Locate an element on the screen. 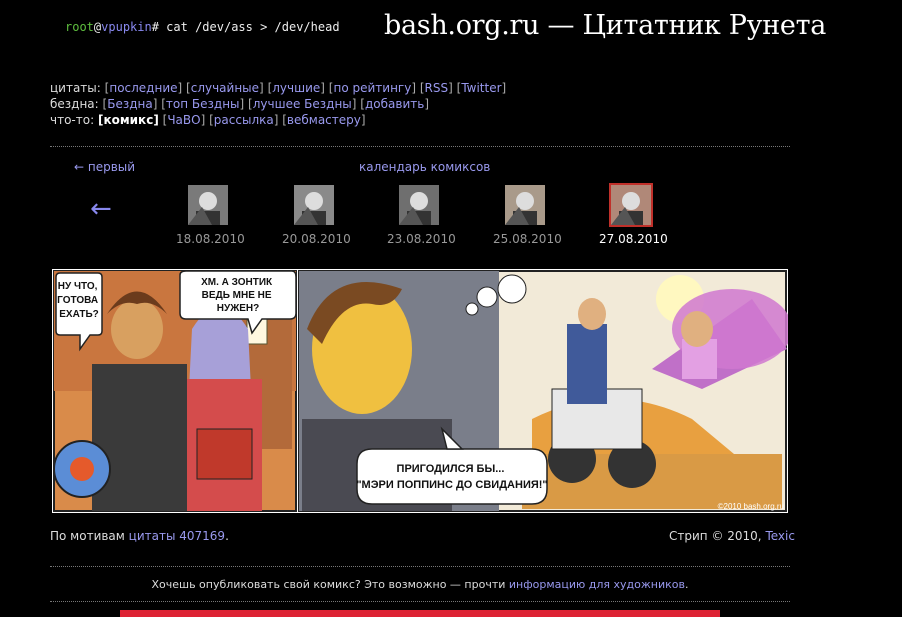 This screenshot has width=902, height=617. nav-item-wrapper: [Twitter] is located at coordinates (481, 88).